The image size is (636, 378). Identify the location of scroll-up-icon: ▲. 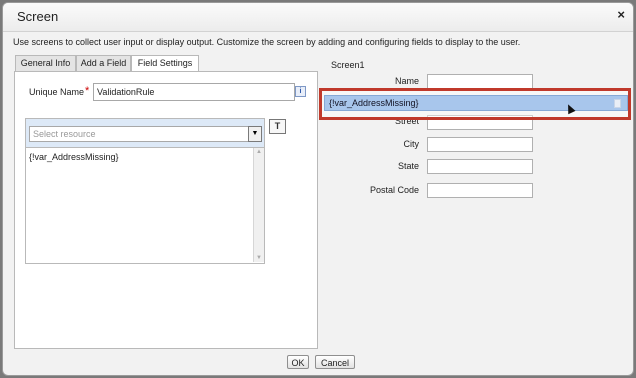
(259, 152).